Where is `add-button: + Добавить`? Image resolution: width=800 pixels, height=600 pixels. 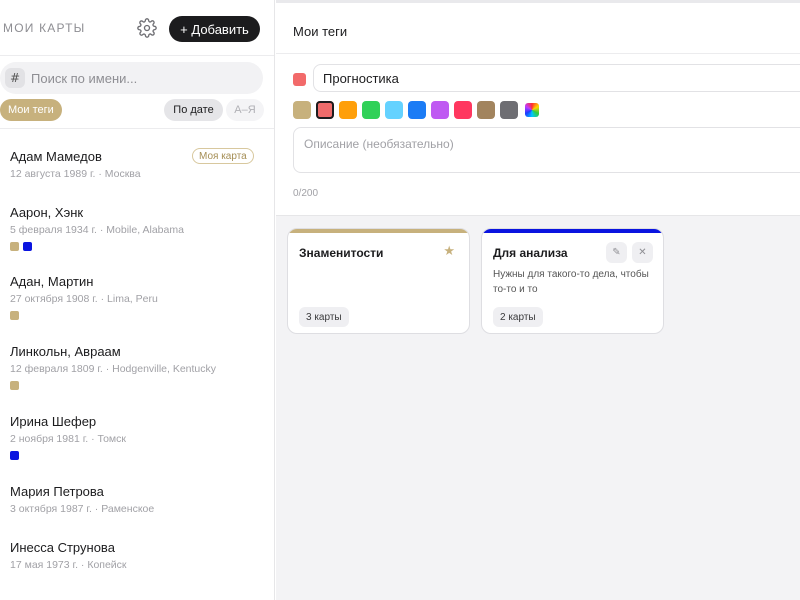
add-button: + Добавить is located at coordinates (214, 29).